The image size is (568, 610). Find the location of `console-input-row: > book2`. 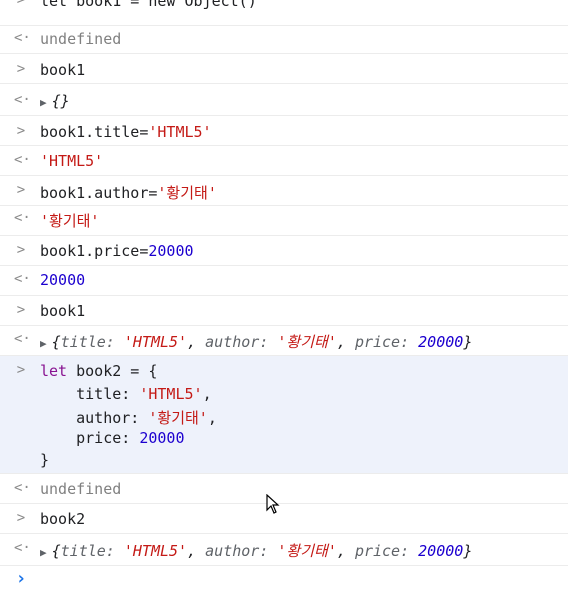

console-input-row: > book2 is located at coordinates (284, 519).